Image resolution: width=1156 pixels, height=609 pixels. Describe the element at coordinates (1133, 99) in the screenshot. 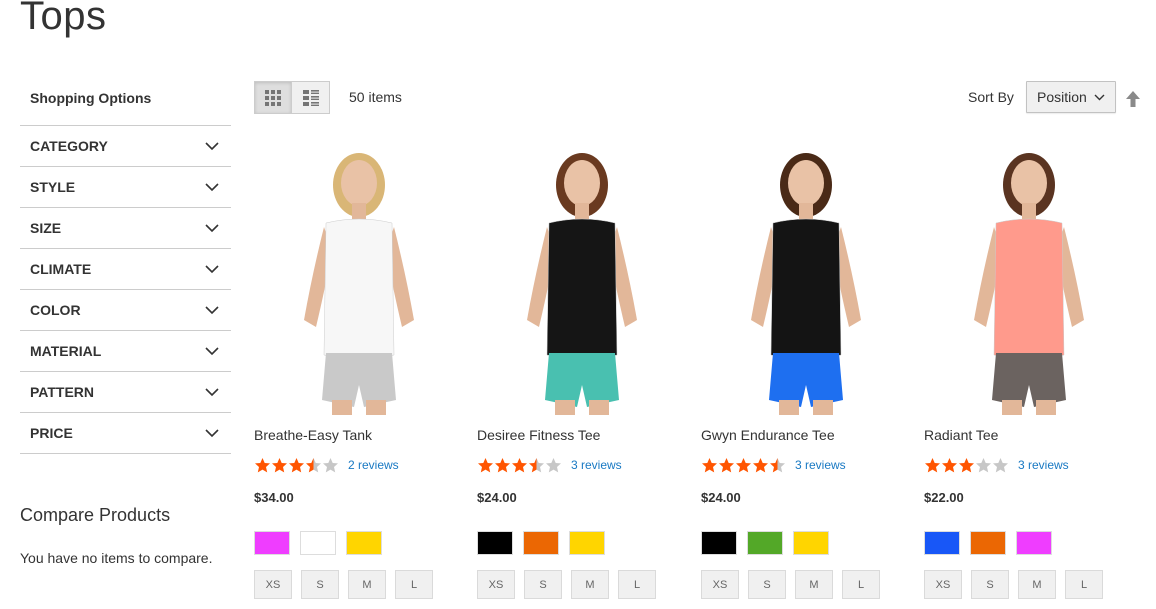

I see `sort-direction-arrow-icon` at that location.